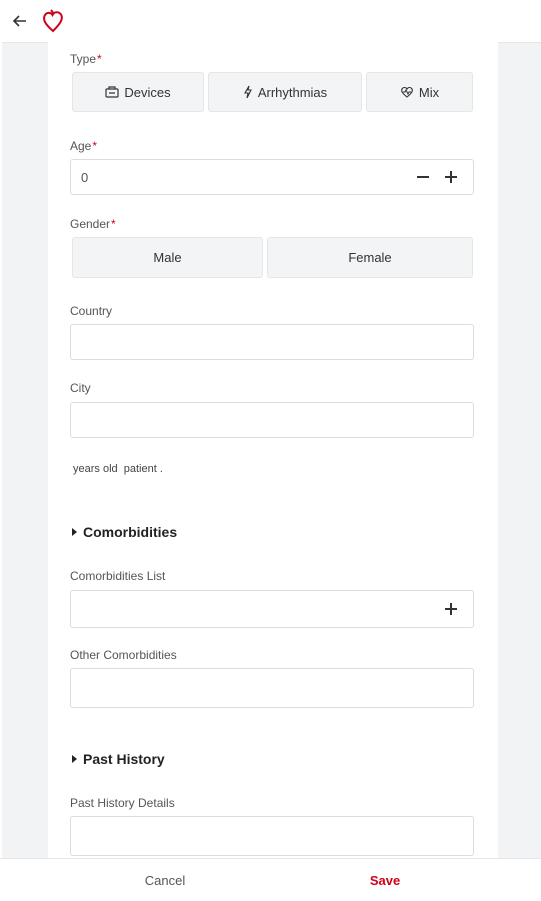 The width and height of the screenshot is (541, 901). I want to click on past-history-toggle: Past History, so click(118, 759).